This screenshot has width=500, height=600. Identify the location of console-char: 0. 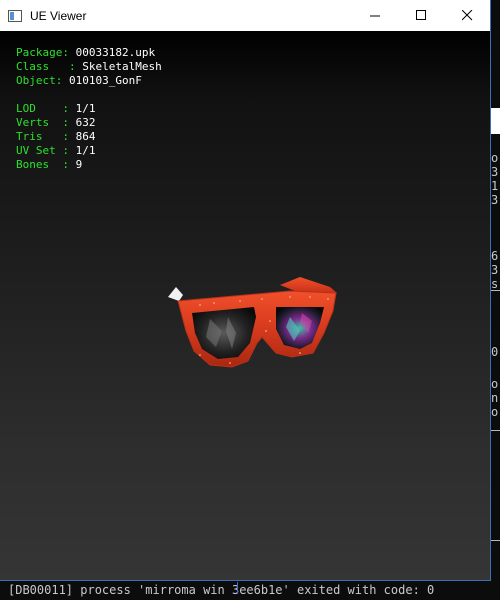
(495, 352).